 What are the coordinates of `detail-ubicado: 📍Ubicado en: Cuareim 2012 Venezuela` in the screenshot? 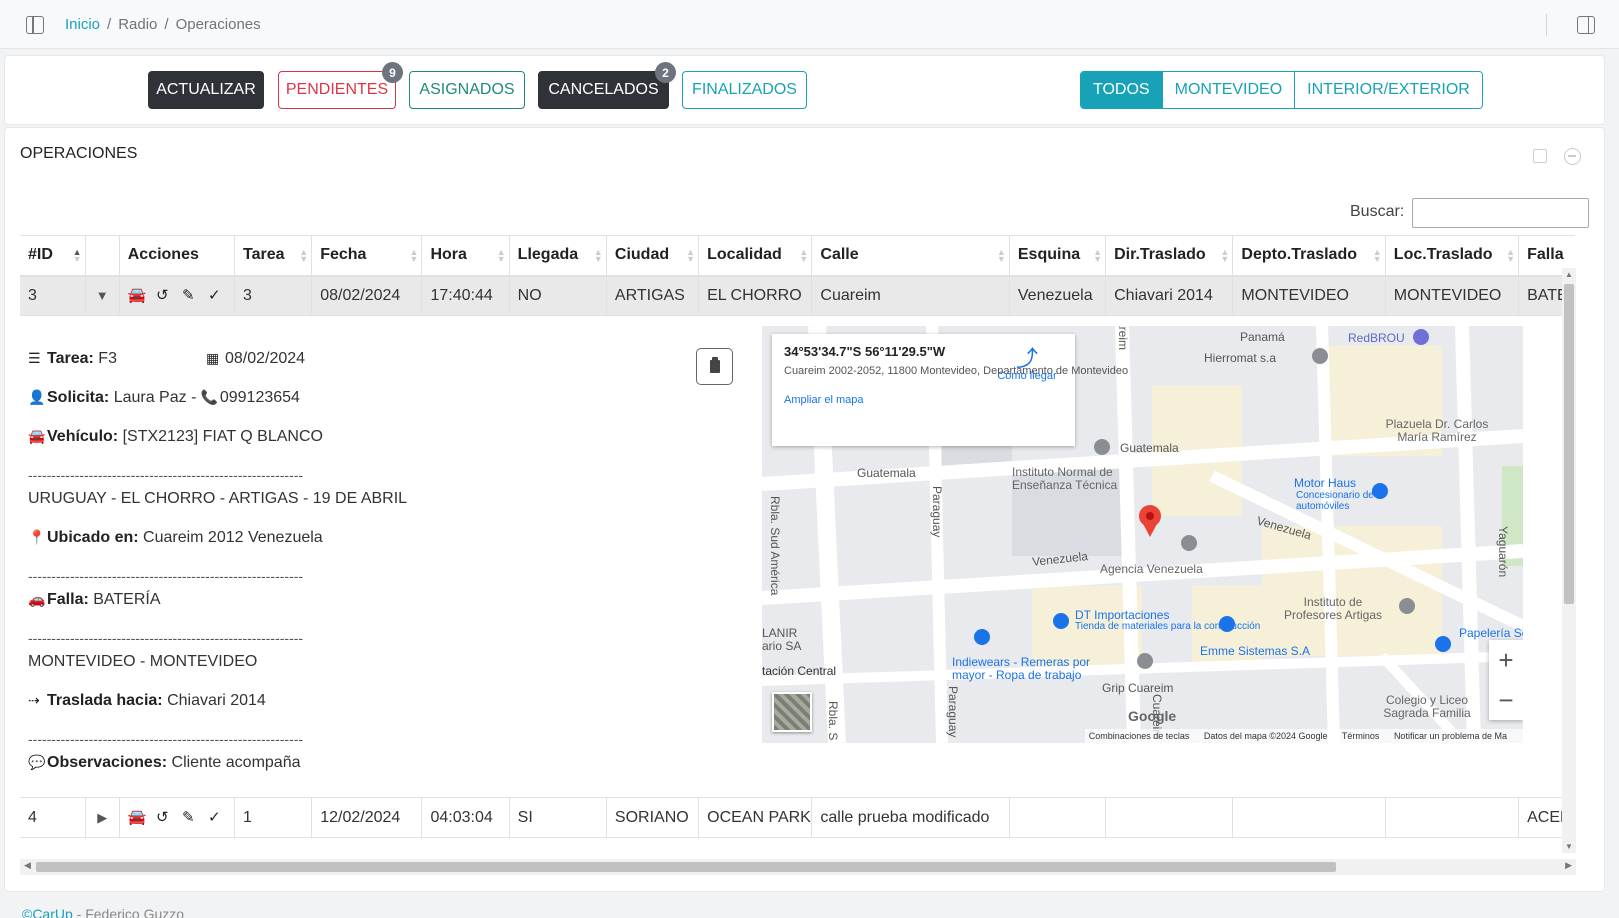 It's located at (175, 537).